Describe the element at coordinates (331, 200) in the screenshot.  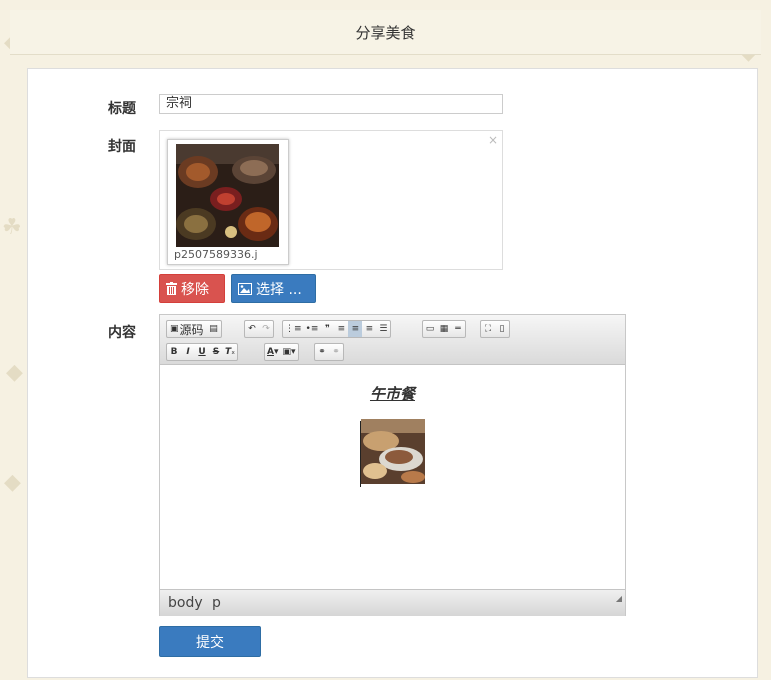
I see `cover-upload-box: × p2507589336.j` at that location.